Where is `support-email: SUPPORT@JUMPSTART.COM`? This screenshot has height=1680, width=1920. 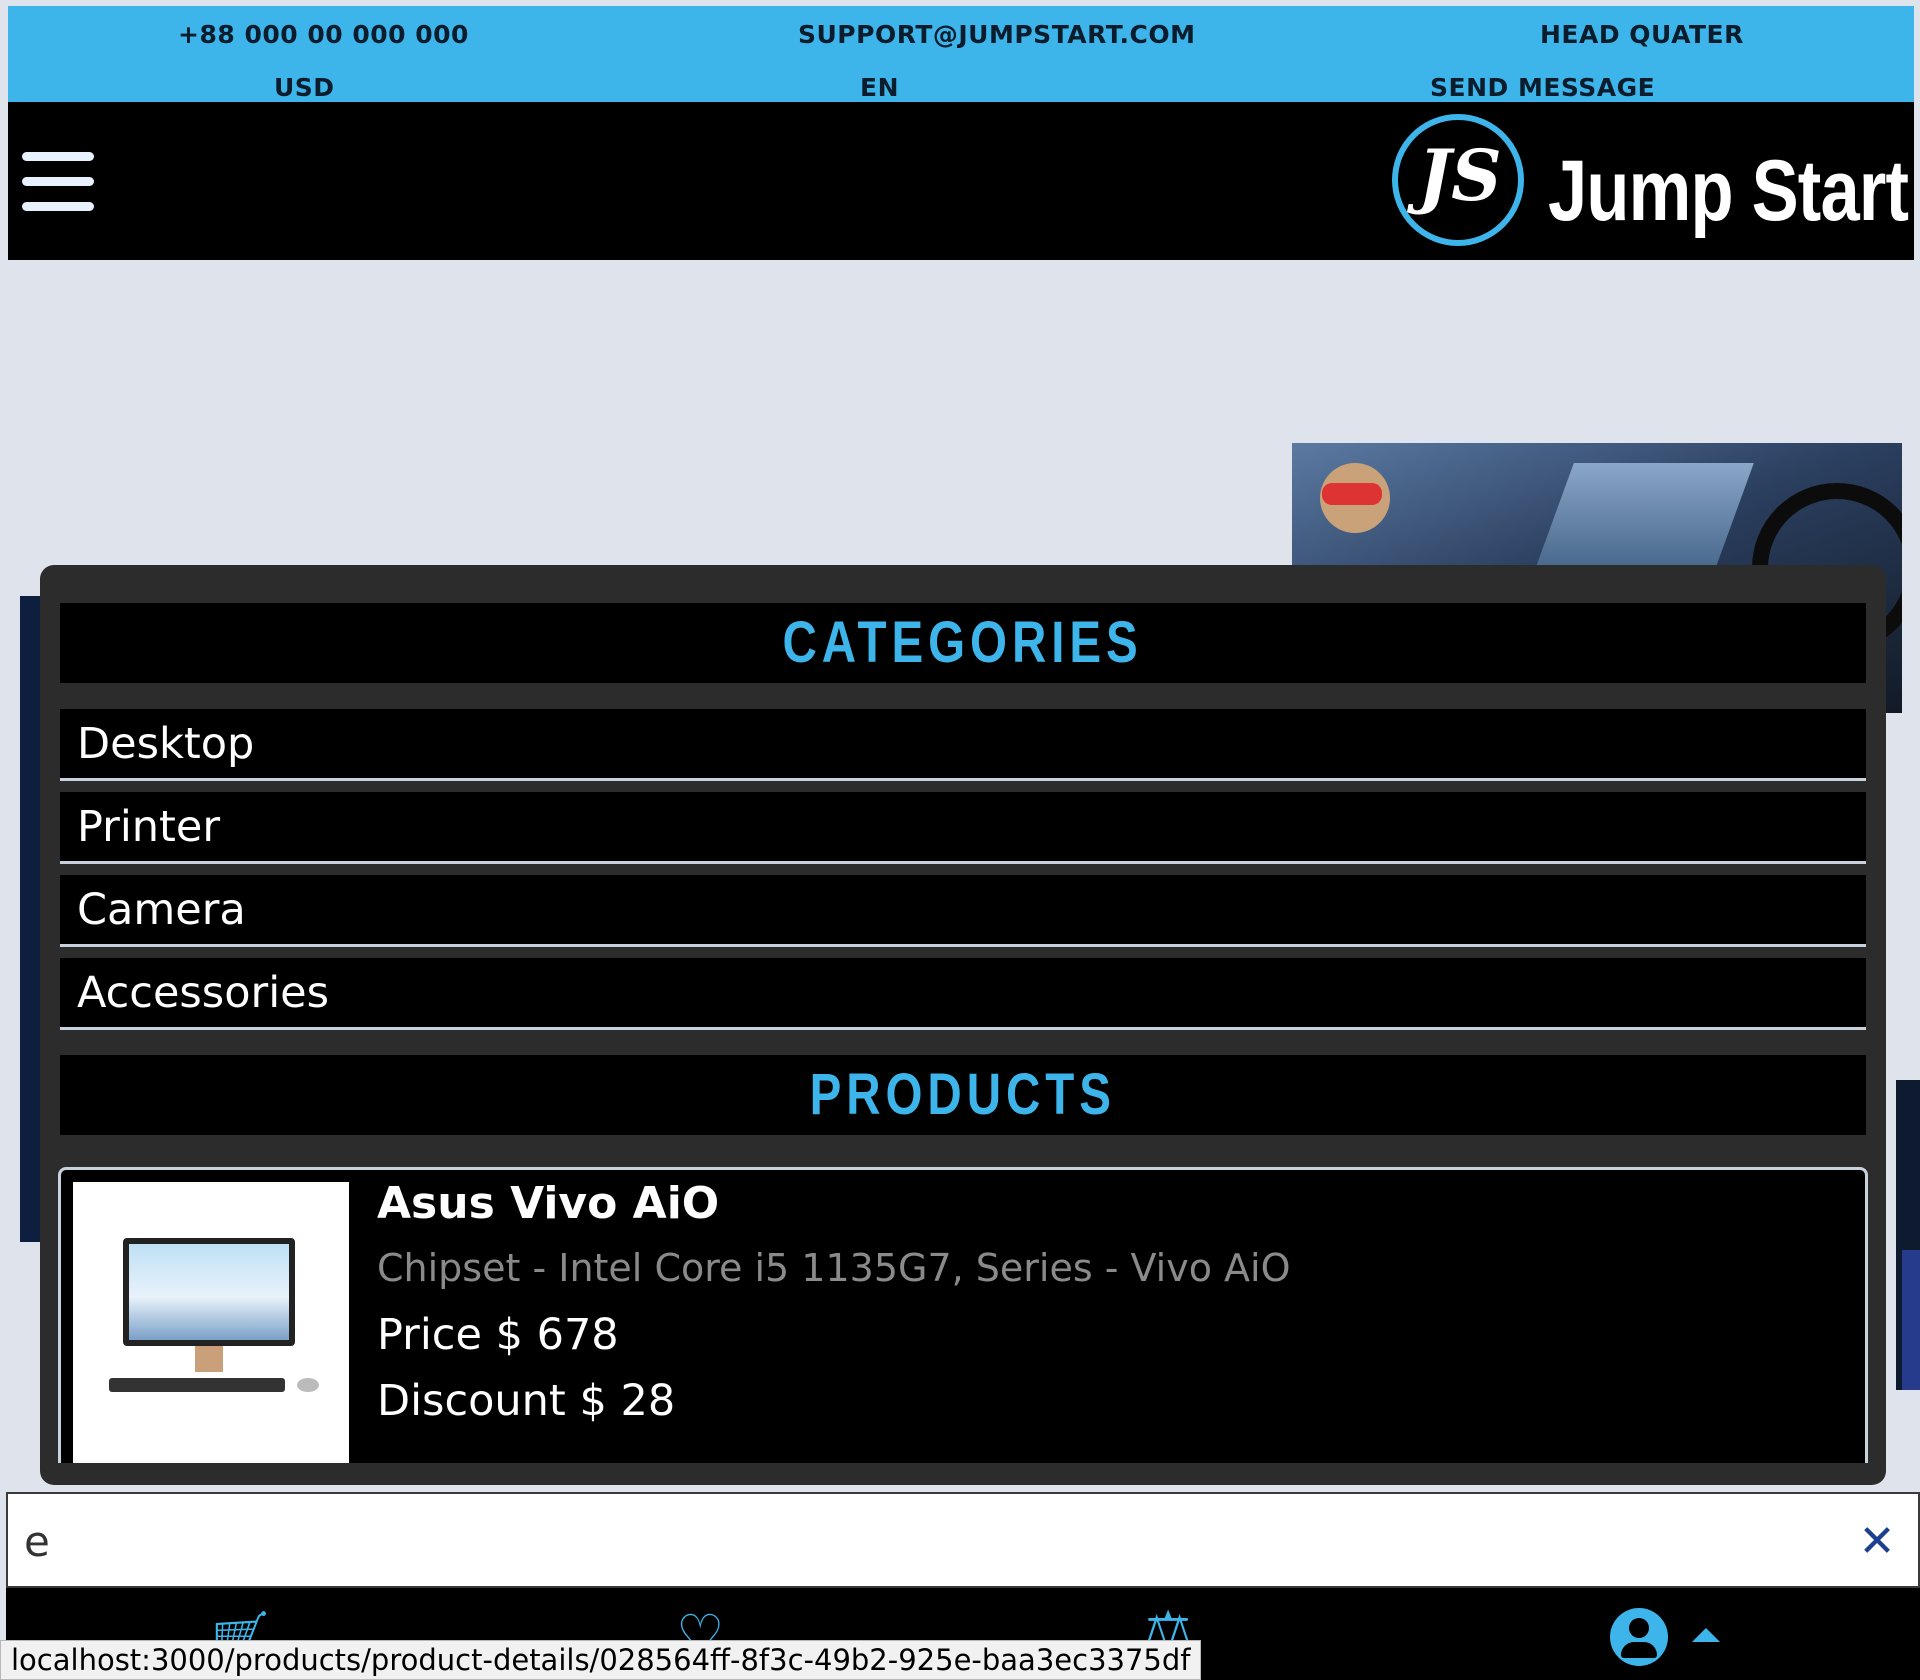 support-email: SUPPORT@JUMPSTART.COM is located at coordinates (997, 34).